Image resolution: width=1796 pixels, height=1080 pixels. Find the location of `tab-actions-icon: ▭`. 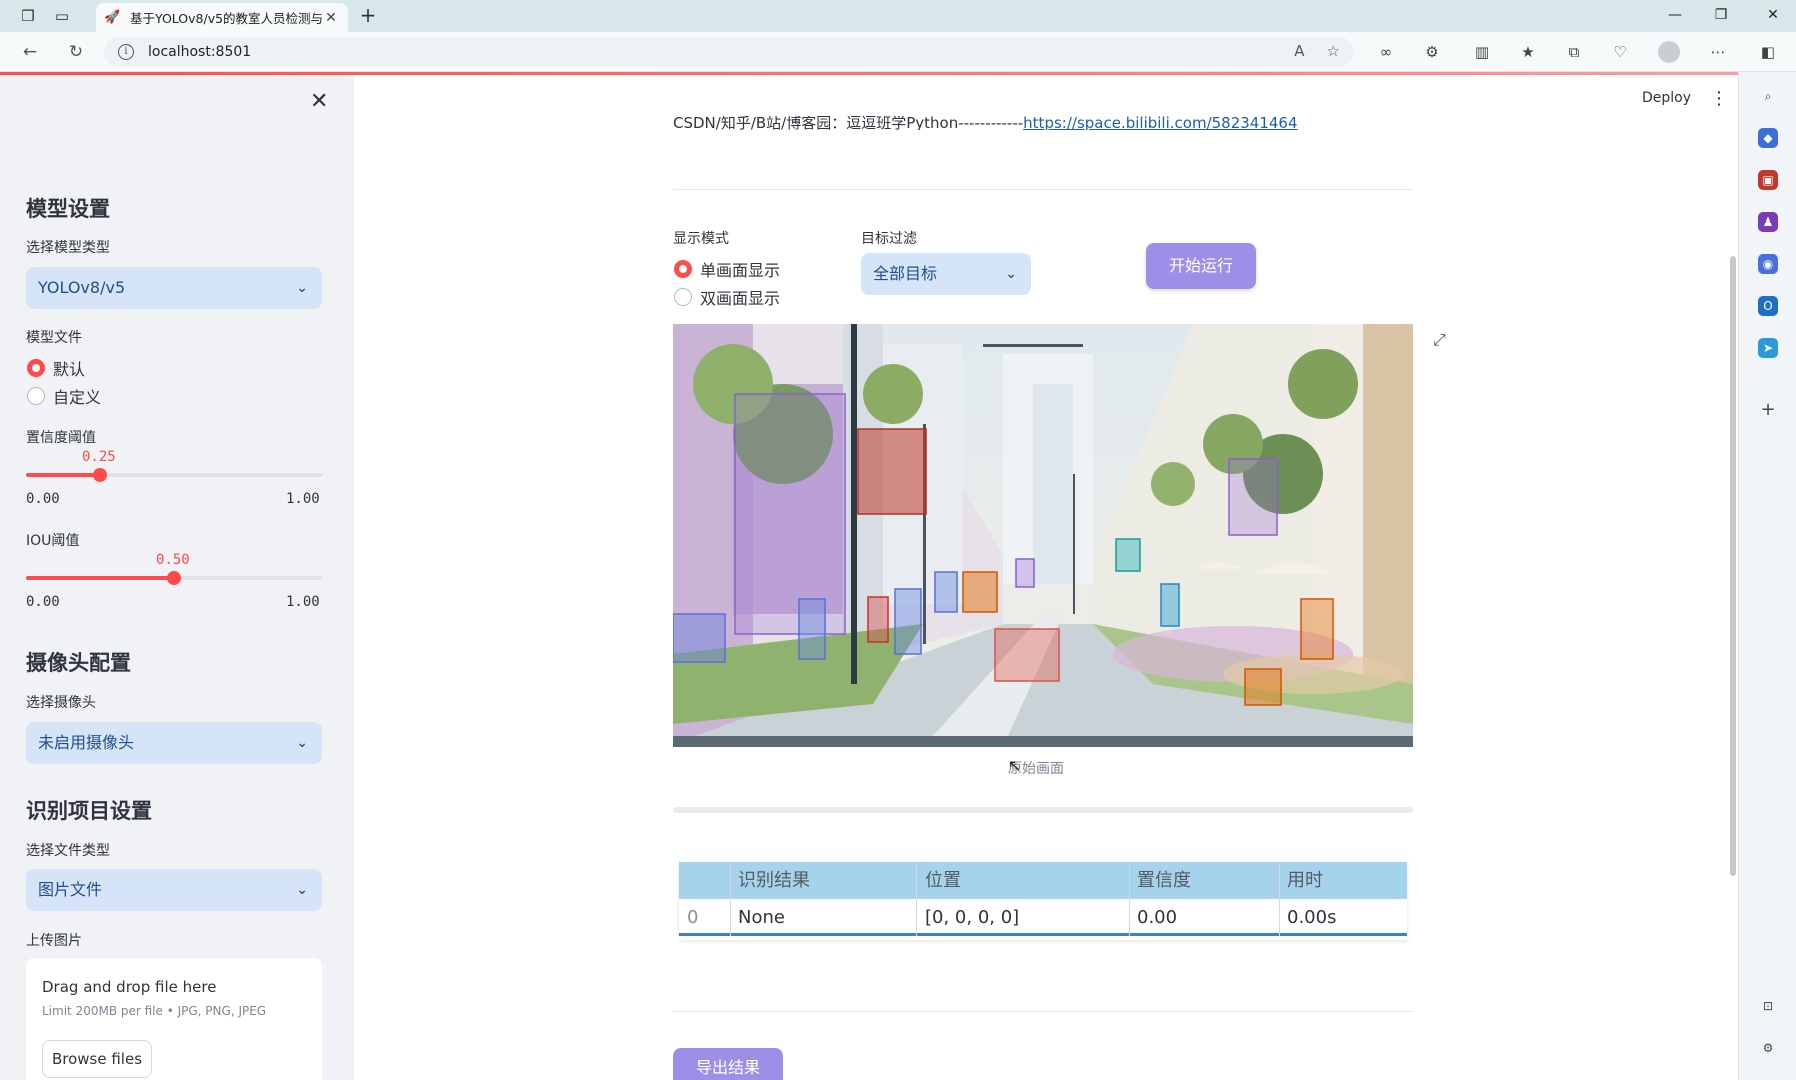

tab-actions-icon: ▭ is located at coordinates (62, 16).